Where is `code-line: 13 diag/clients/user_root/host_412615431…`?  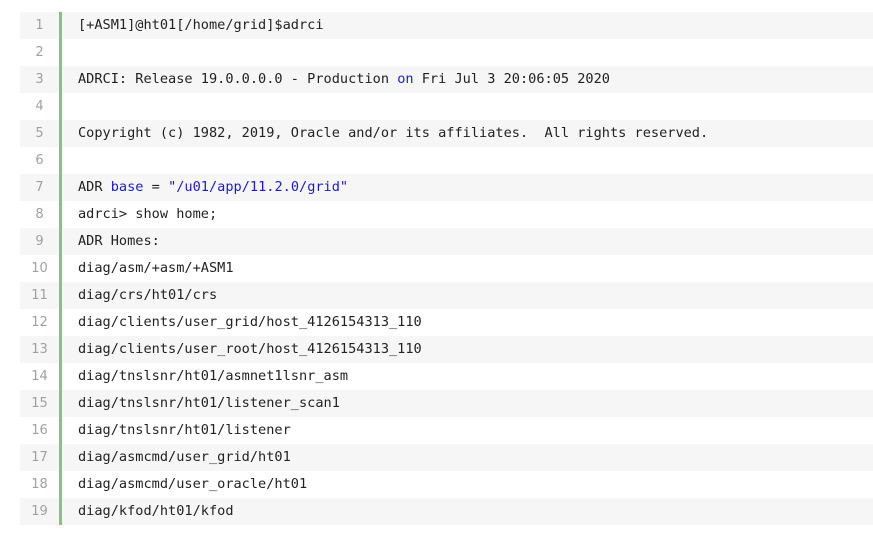
code-line: 13 diag/clients/user_root/host_412615431… is located at coordinates (446, 349).